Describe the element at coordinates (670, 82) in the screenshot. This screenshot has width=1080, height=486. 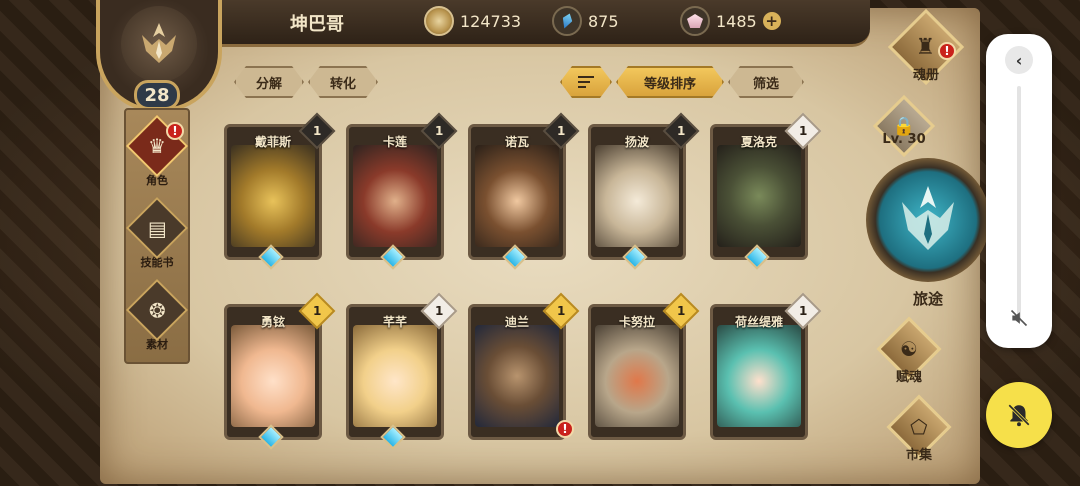
I see `level-sort-button: 等级排序` at that location.